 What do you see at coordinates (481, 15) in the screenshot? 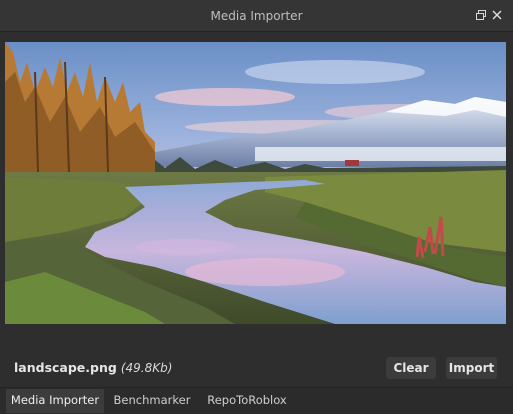
I see `restore-window-icon` at bounding box center [481, 15].